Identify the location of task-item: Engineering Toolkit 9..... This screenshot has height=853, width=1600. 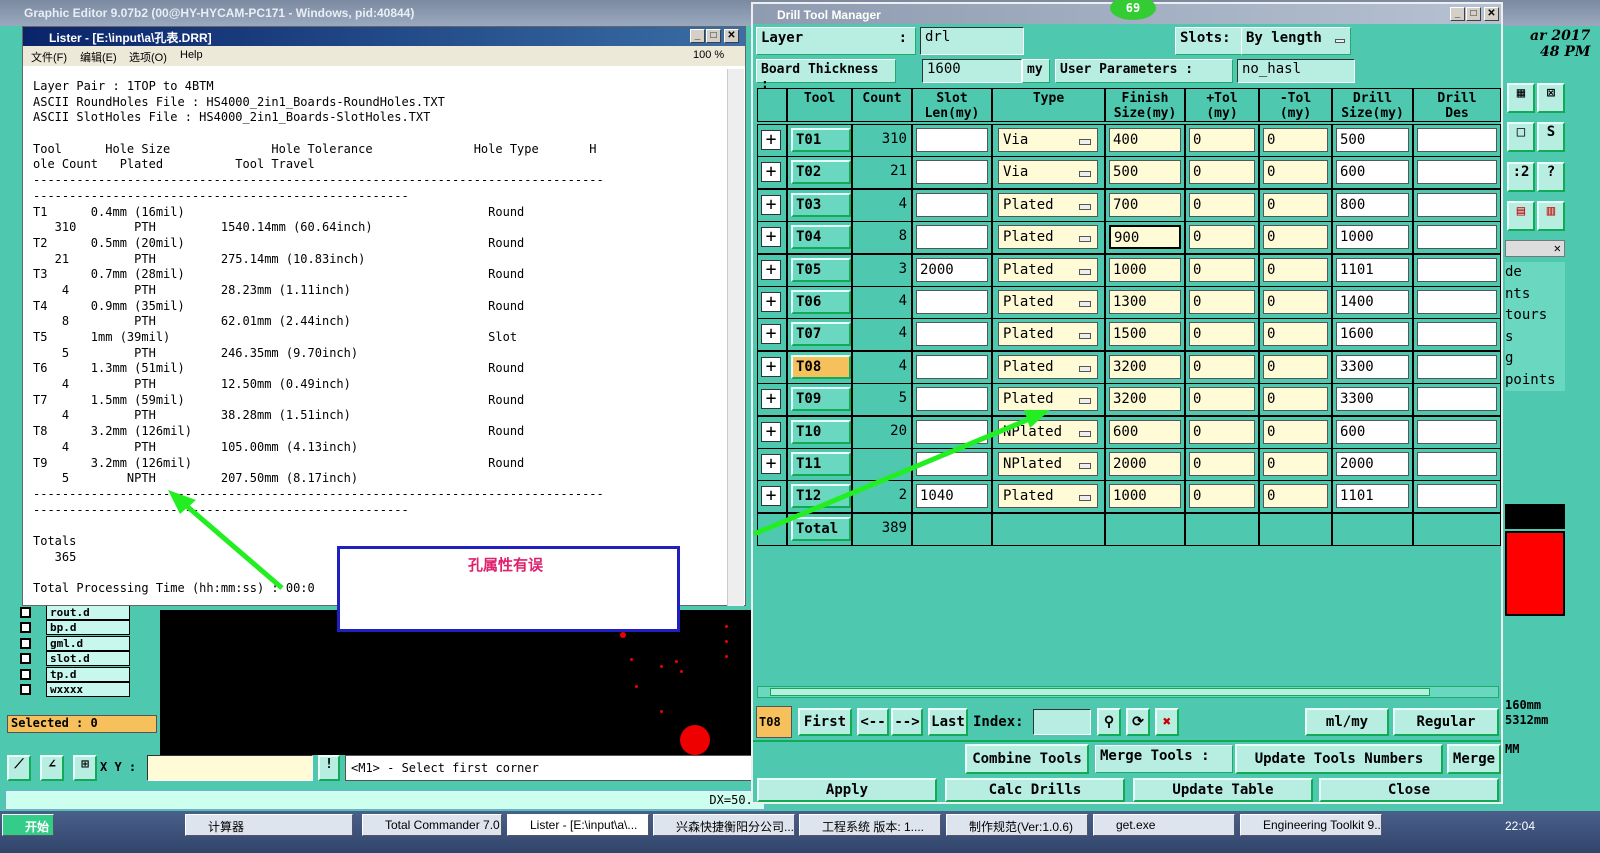
(1311, 825).